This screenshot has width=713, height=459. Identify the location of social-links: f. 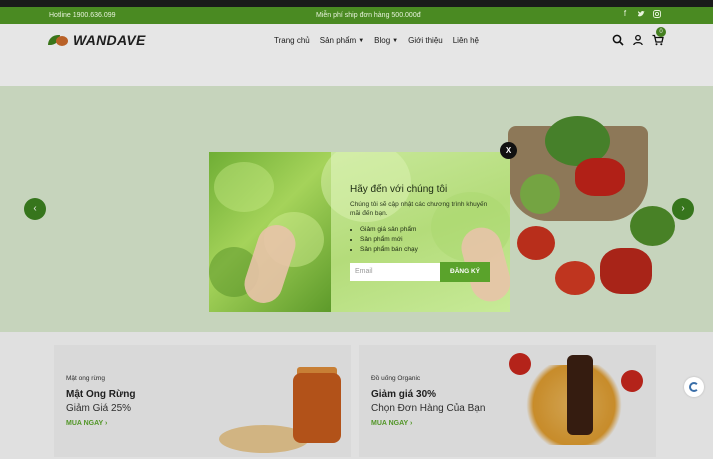
(641, 14).